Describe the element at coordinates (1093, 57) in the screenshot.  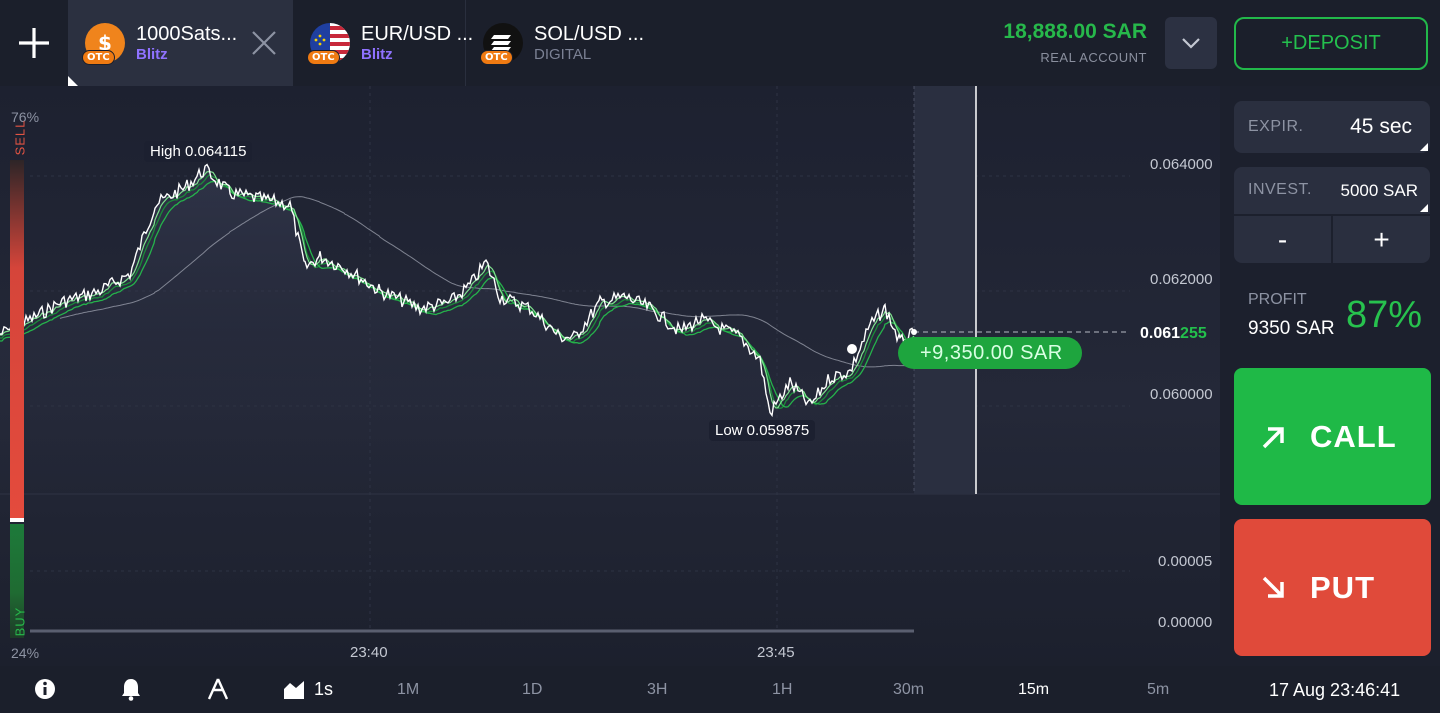
I see `account-type: REAL ACCOUNT` at that location.